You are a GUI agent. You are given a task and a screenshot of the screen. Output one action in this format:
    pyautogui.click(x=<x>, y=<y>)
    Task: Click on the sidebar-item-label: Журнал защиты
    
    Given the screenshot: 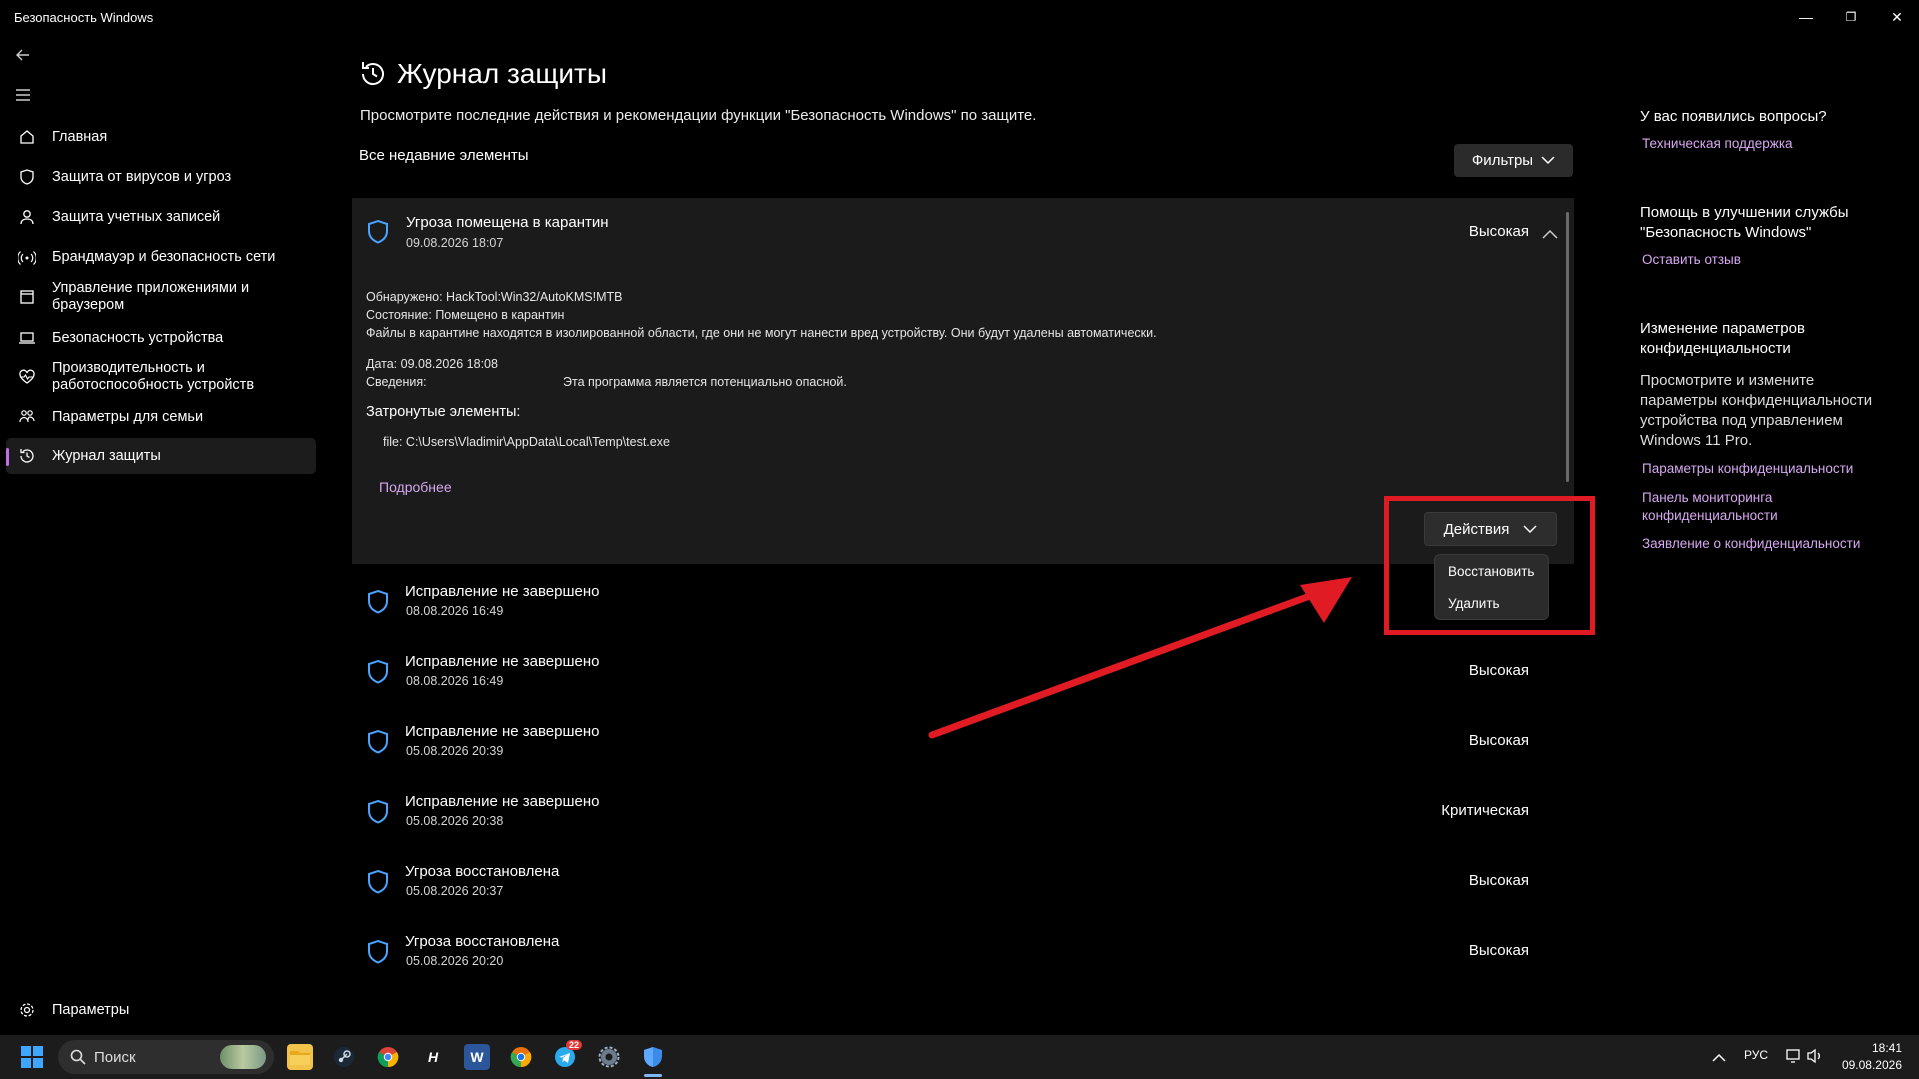 What is the action you would take?
    pyautogui.click(x=106, y=456)
    